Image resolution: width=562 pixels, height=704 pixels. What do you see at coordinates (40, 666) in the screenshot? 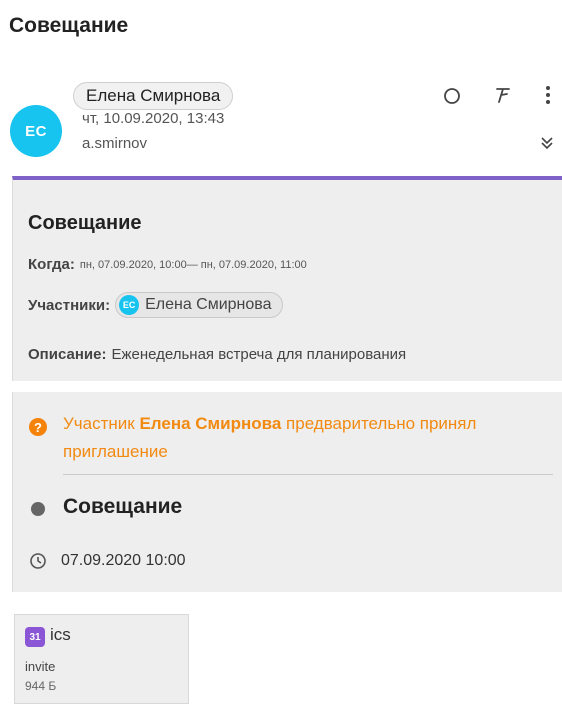
I see `attachment-name: invite` at bounding box center [40, 666].